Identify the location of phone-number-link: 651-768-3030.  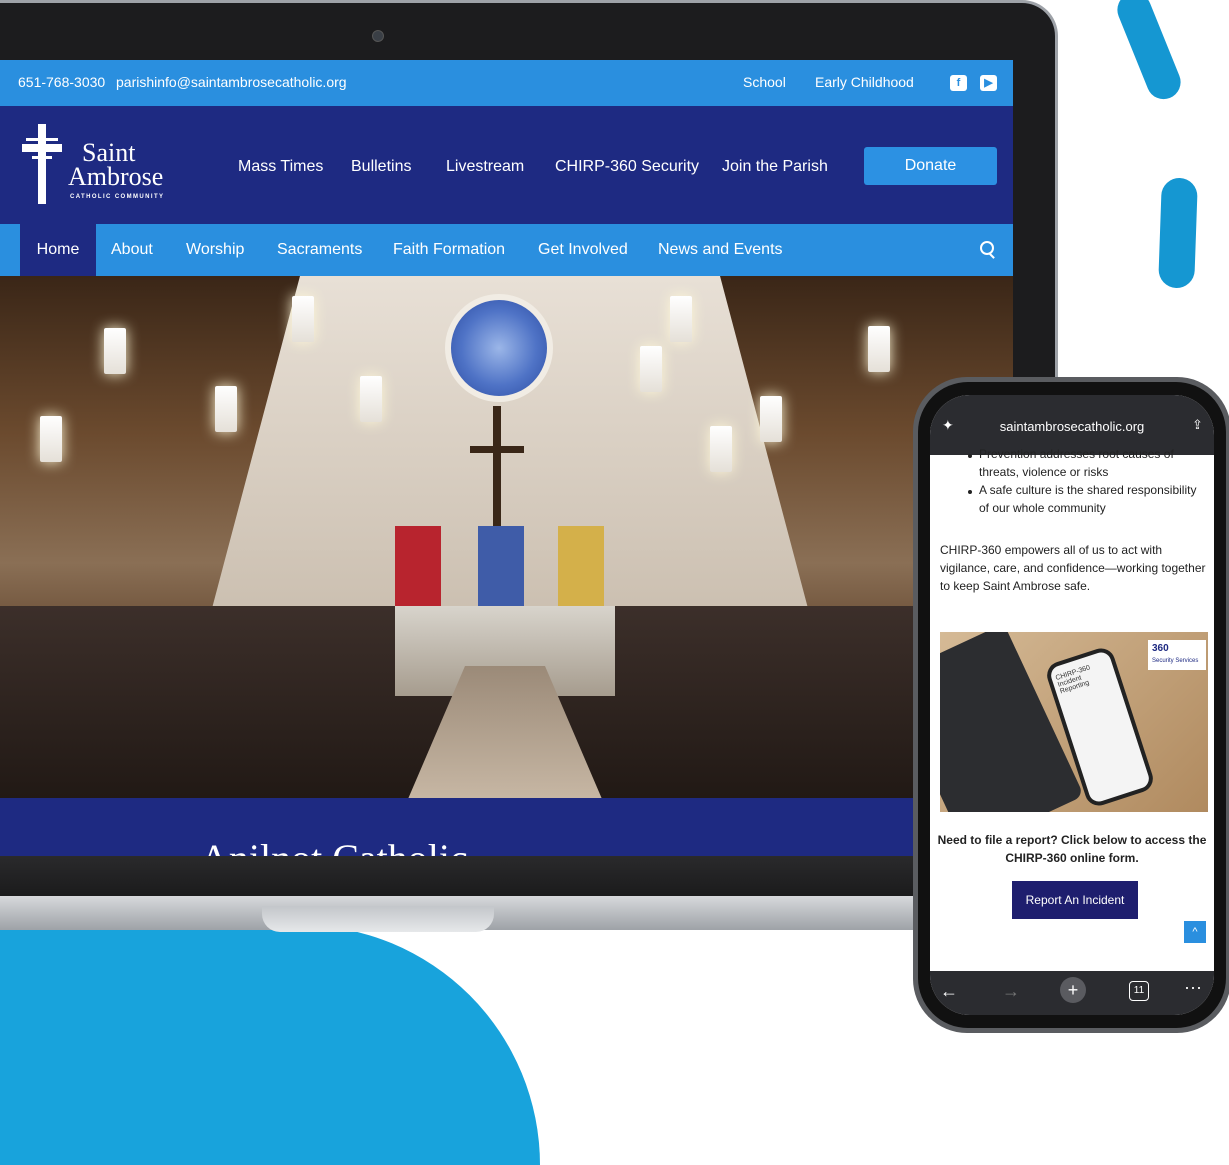
(61, 82).